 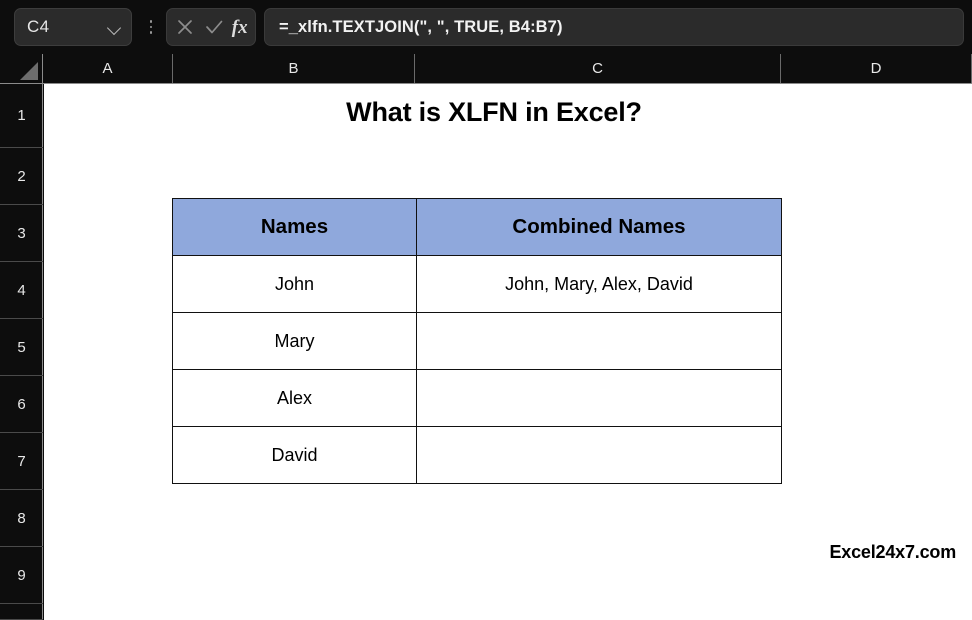 I want to click on formula-actions-group: fx, so click(x=211, y=27).